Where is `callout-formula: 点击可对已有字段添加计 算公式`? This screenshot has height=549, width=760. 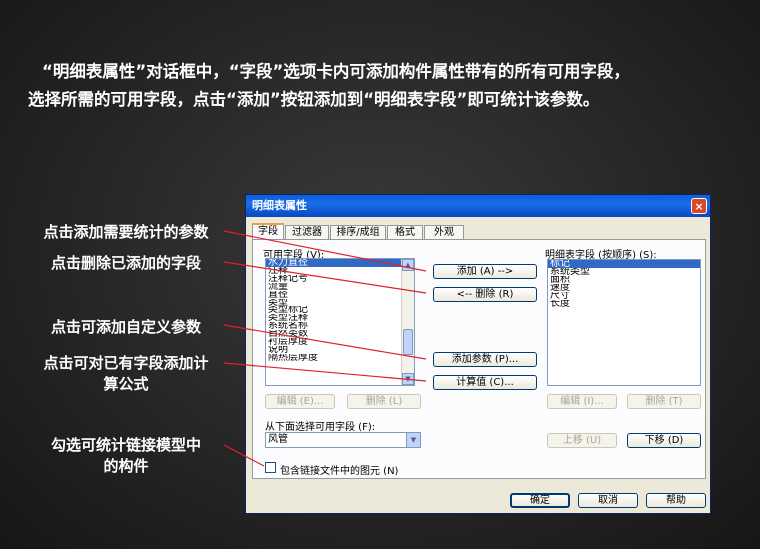
callout-formula: 点击可对已有字段添加计 算公式 is located at coordinates (126, 373).